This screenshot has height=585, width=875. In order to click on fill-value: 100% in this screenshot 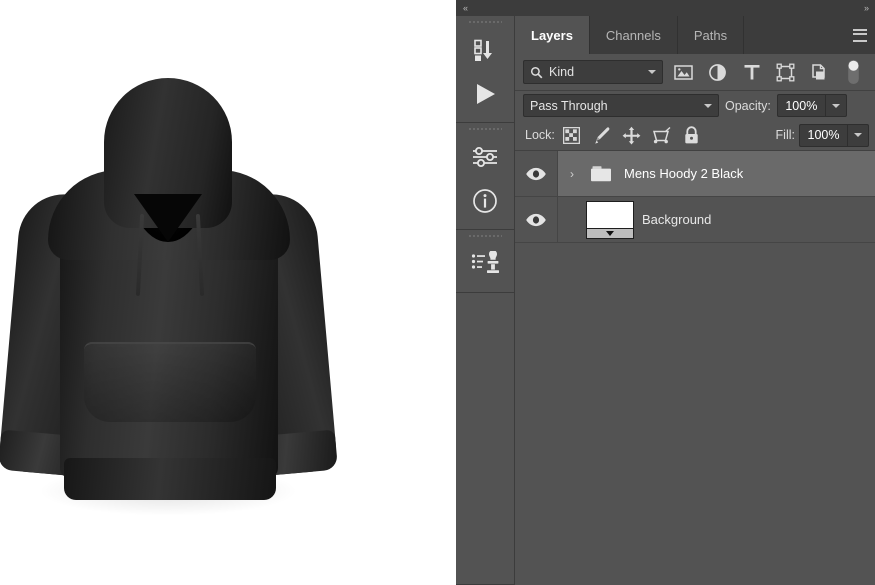, I will do `click(823, 135)`.